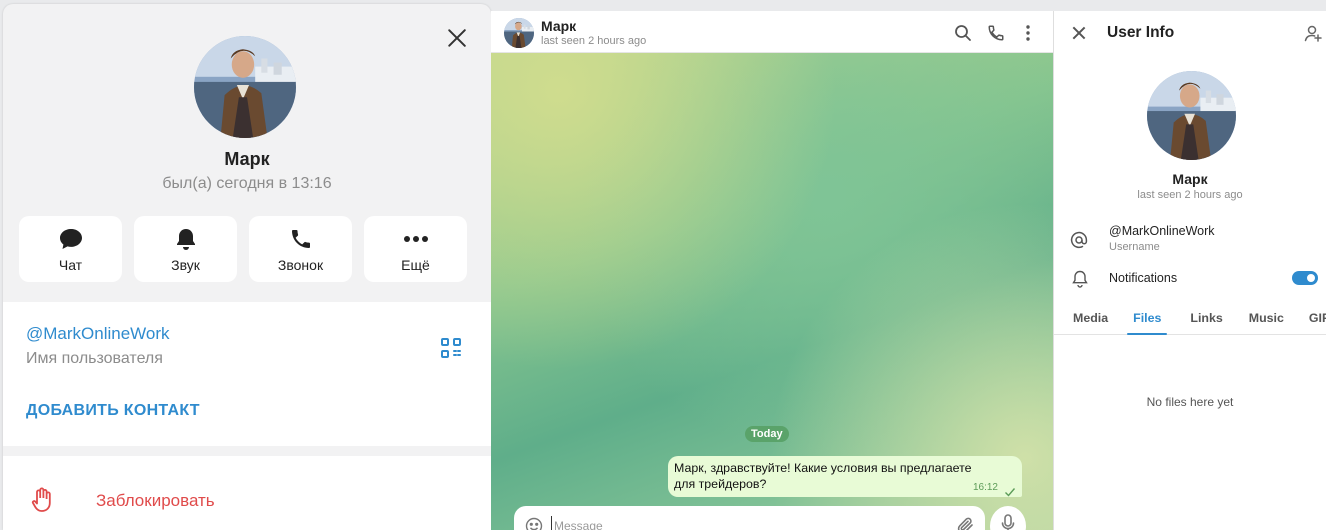 Image resolution: width=1326 pixels, height=530 pixels. I want to click on tab-music: Music, so click(1266, 321).